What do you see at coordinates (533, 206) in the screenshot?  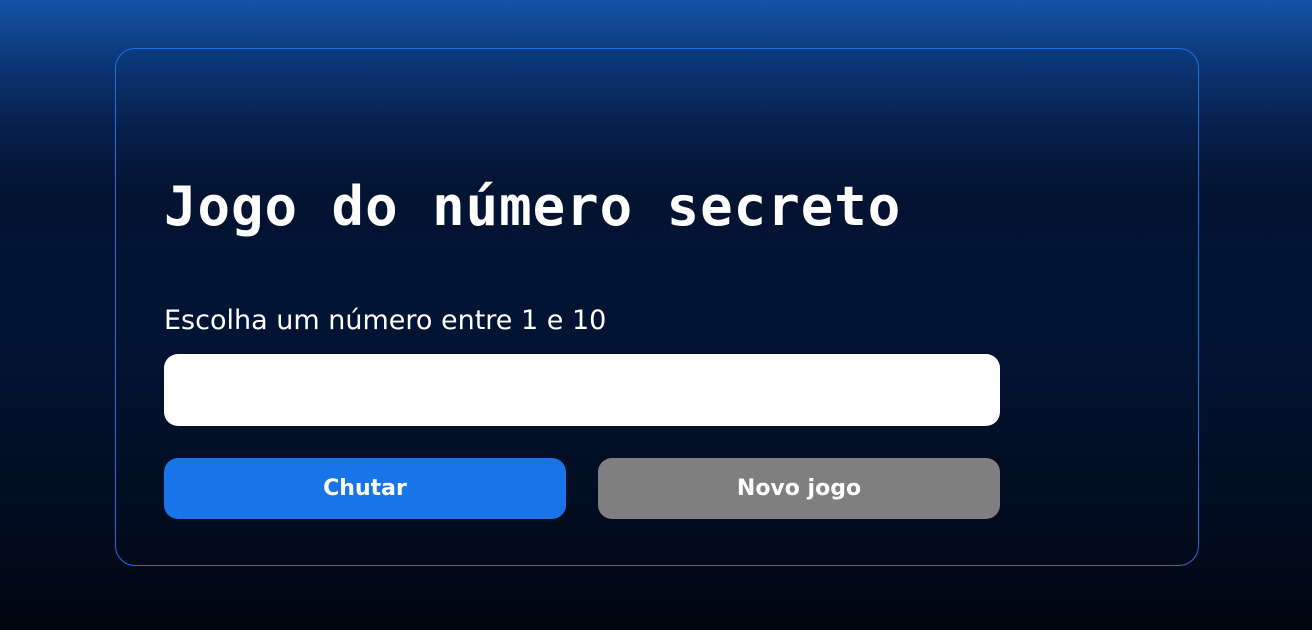 I see `page-title: Jogo do número secreto` at bounding box center [533, 206].